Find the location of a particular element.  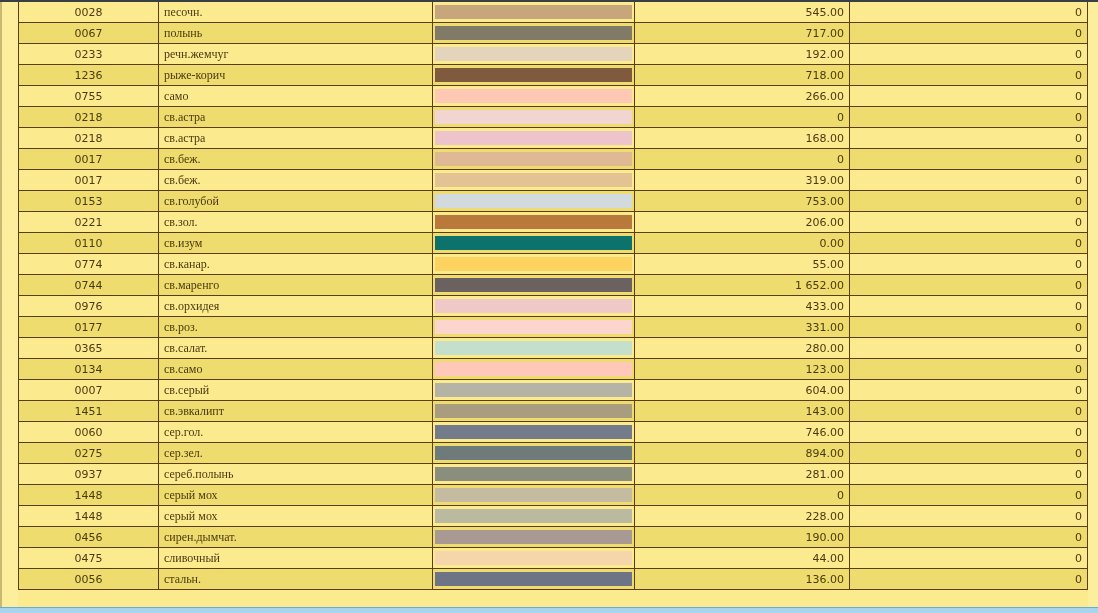

table-cell: рыже-корич is located at coordinates (295, 75).